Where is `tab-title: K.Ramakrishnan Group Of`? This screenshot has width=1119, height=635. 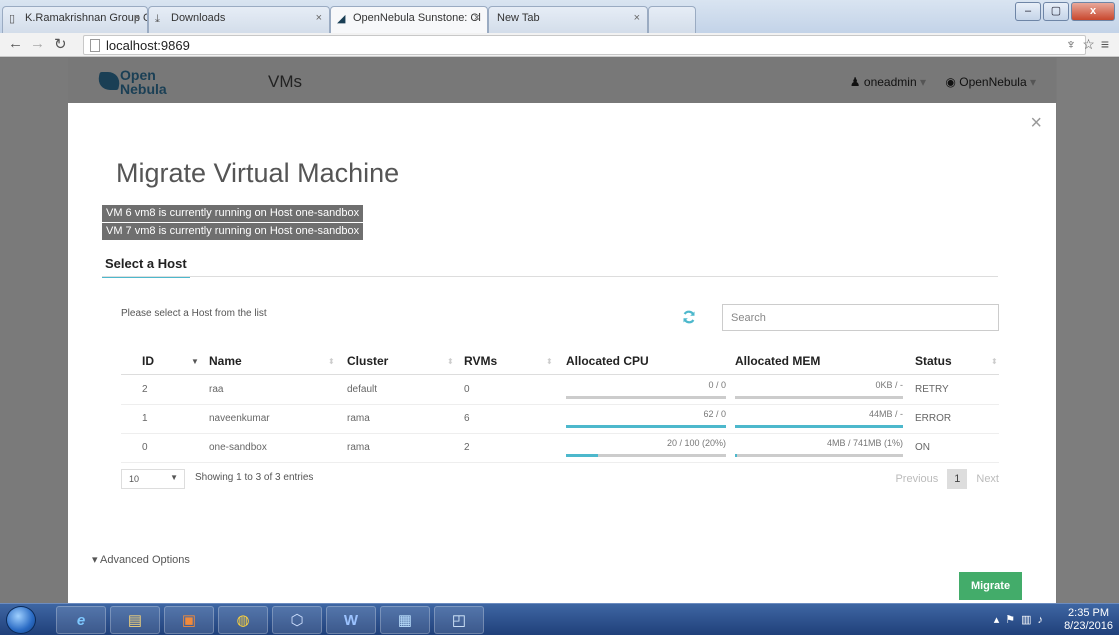 tab-title: K.Ramakrishnan Group Of is located at coordinates (86, 18).